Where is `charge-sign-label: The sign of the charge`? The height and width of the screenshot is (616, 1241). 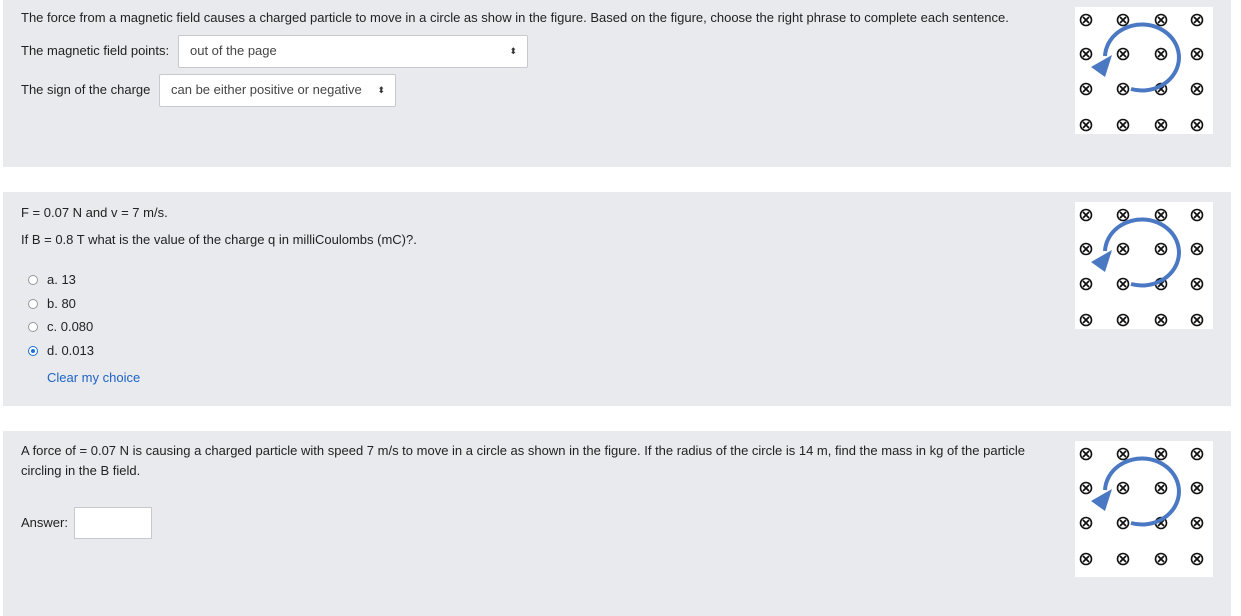
charge-sign-label: The sign of the charge is located at coordinates (86, 89).